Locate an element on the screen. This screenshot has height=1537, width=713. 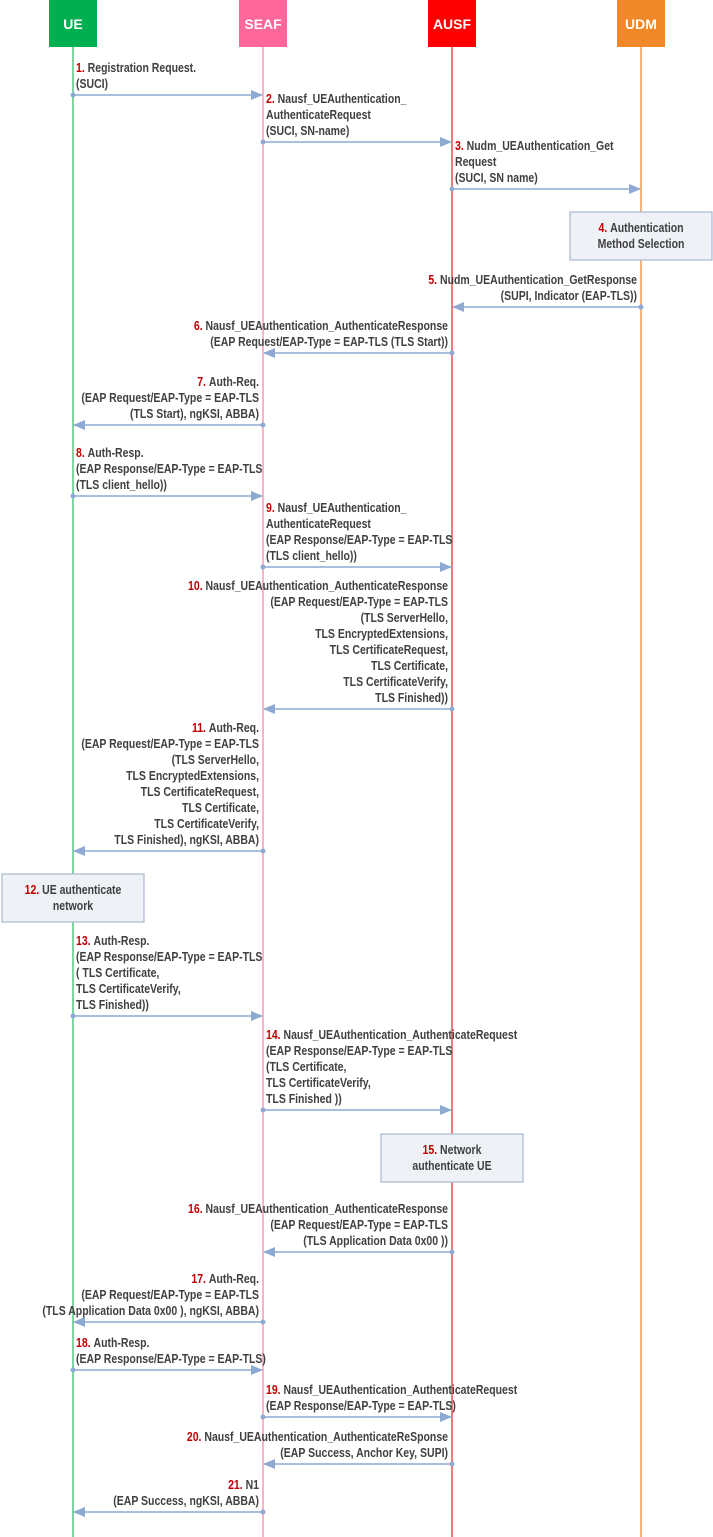
message-label-line: TLS Finished )) is located at coordinates (304, 1099).